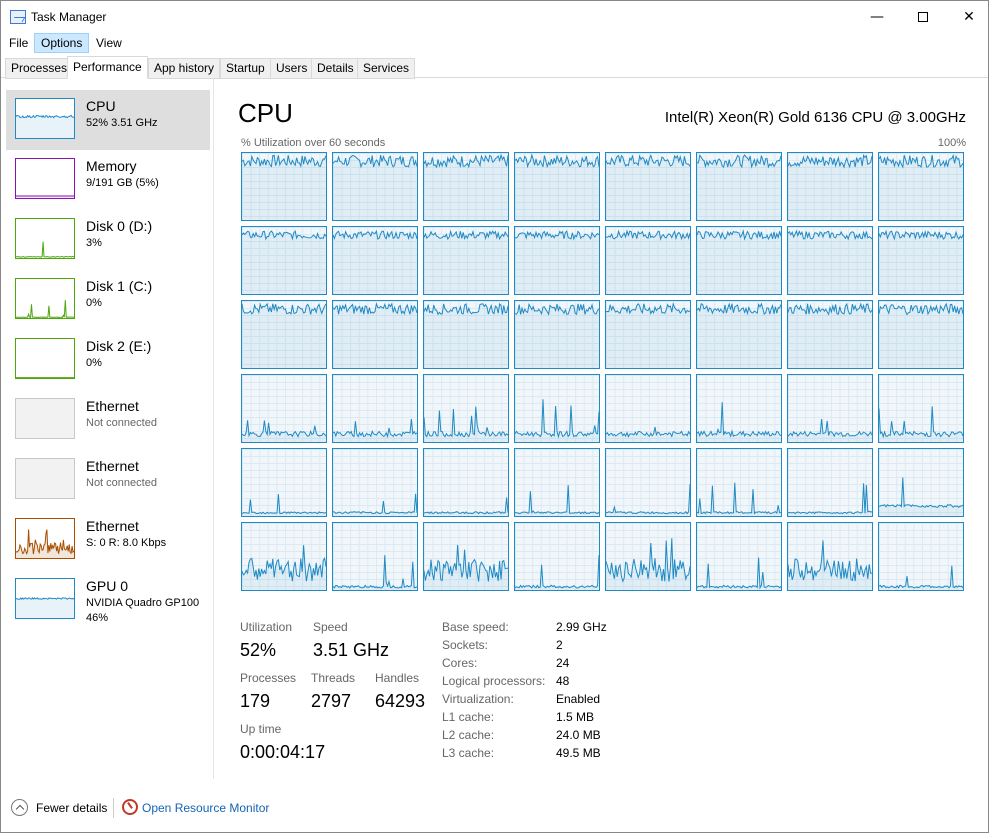 Image resolution: width=989 pixels, height=833 pixels. I want to click on processes-value: 179, so click(255, 701).